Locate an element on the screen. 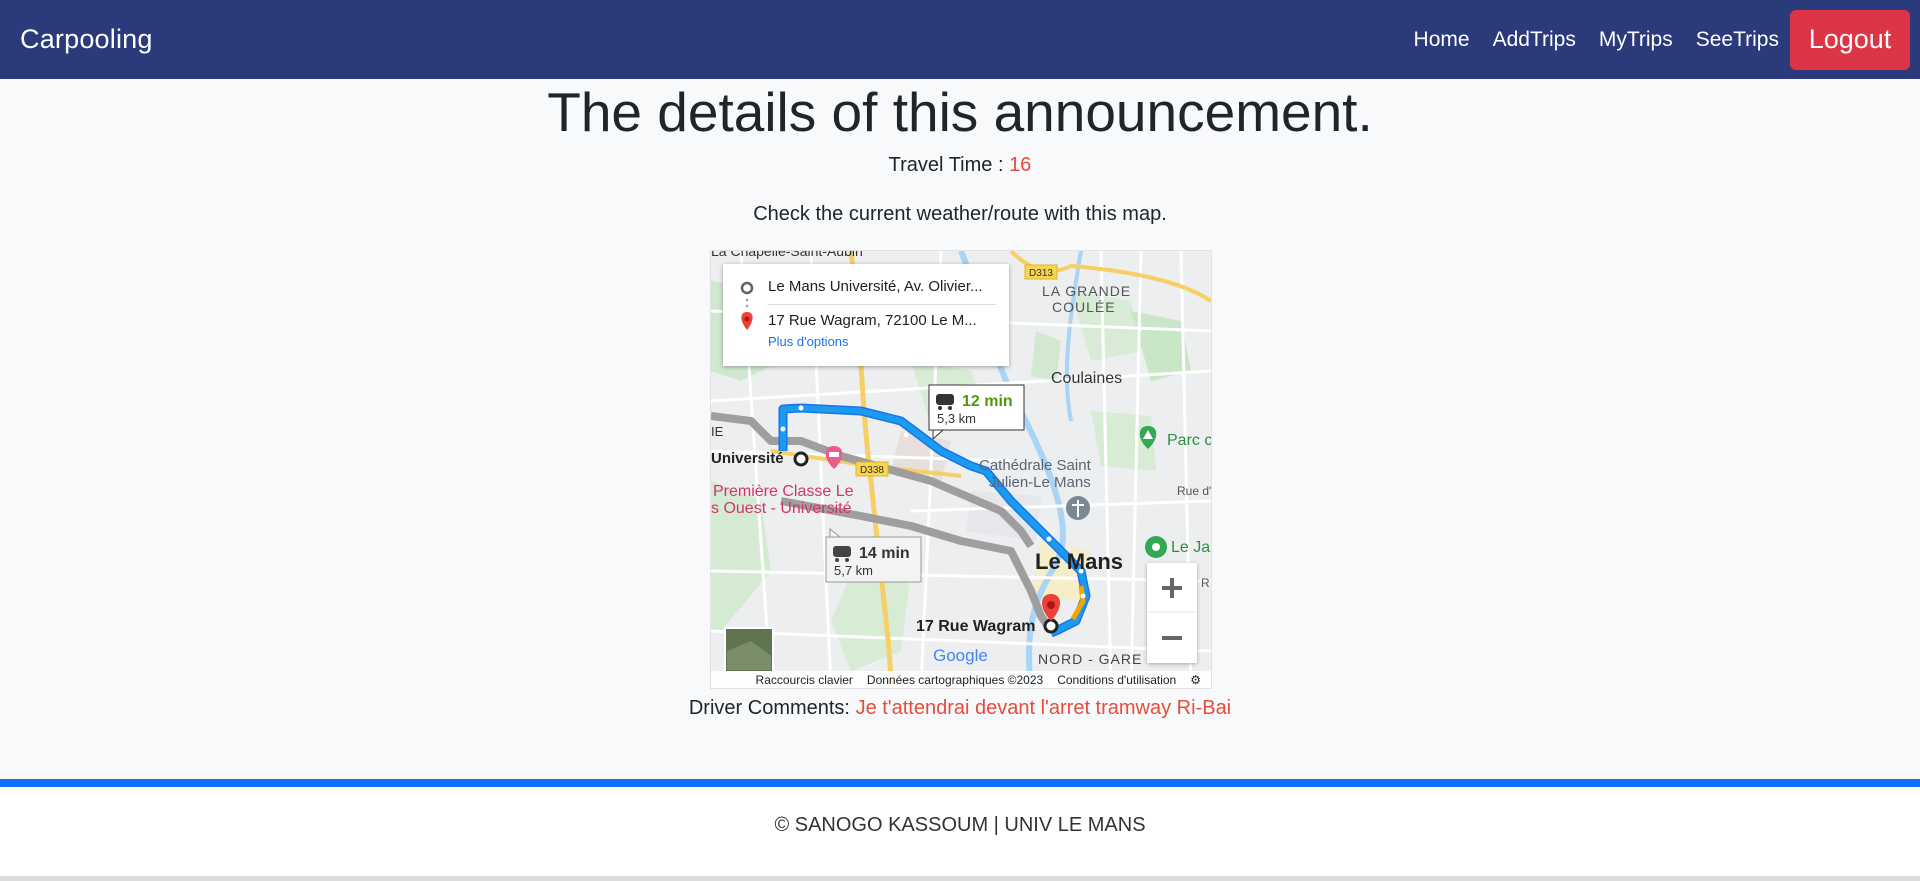  route-main-time: 12 min is located at coordinates (987, 401).